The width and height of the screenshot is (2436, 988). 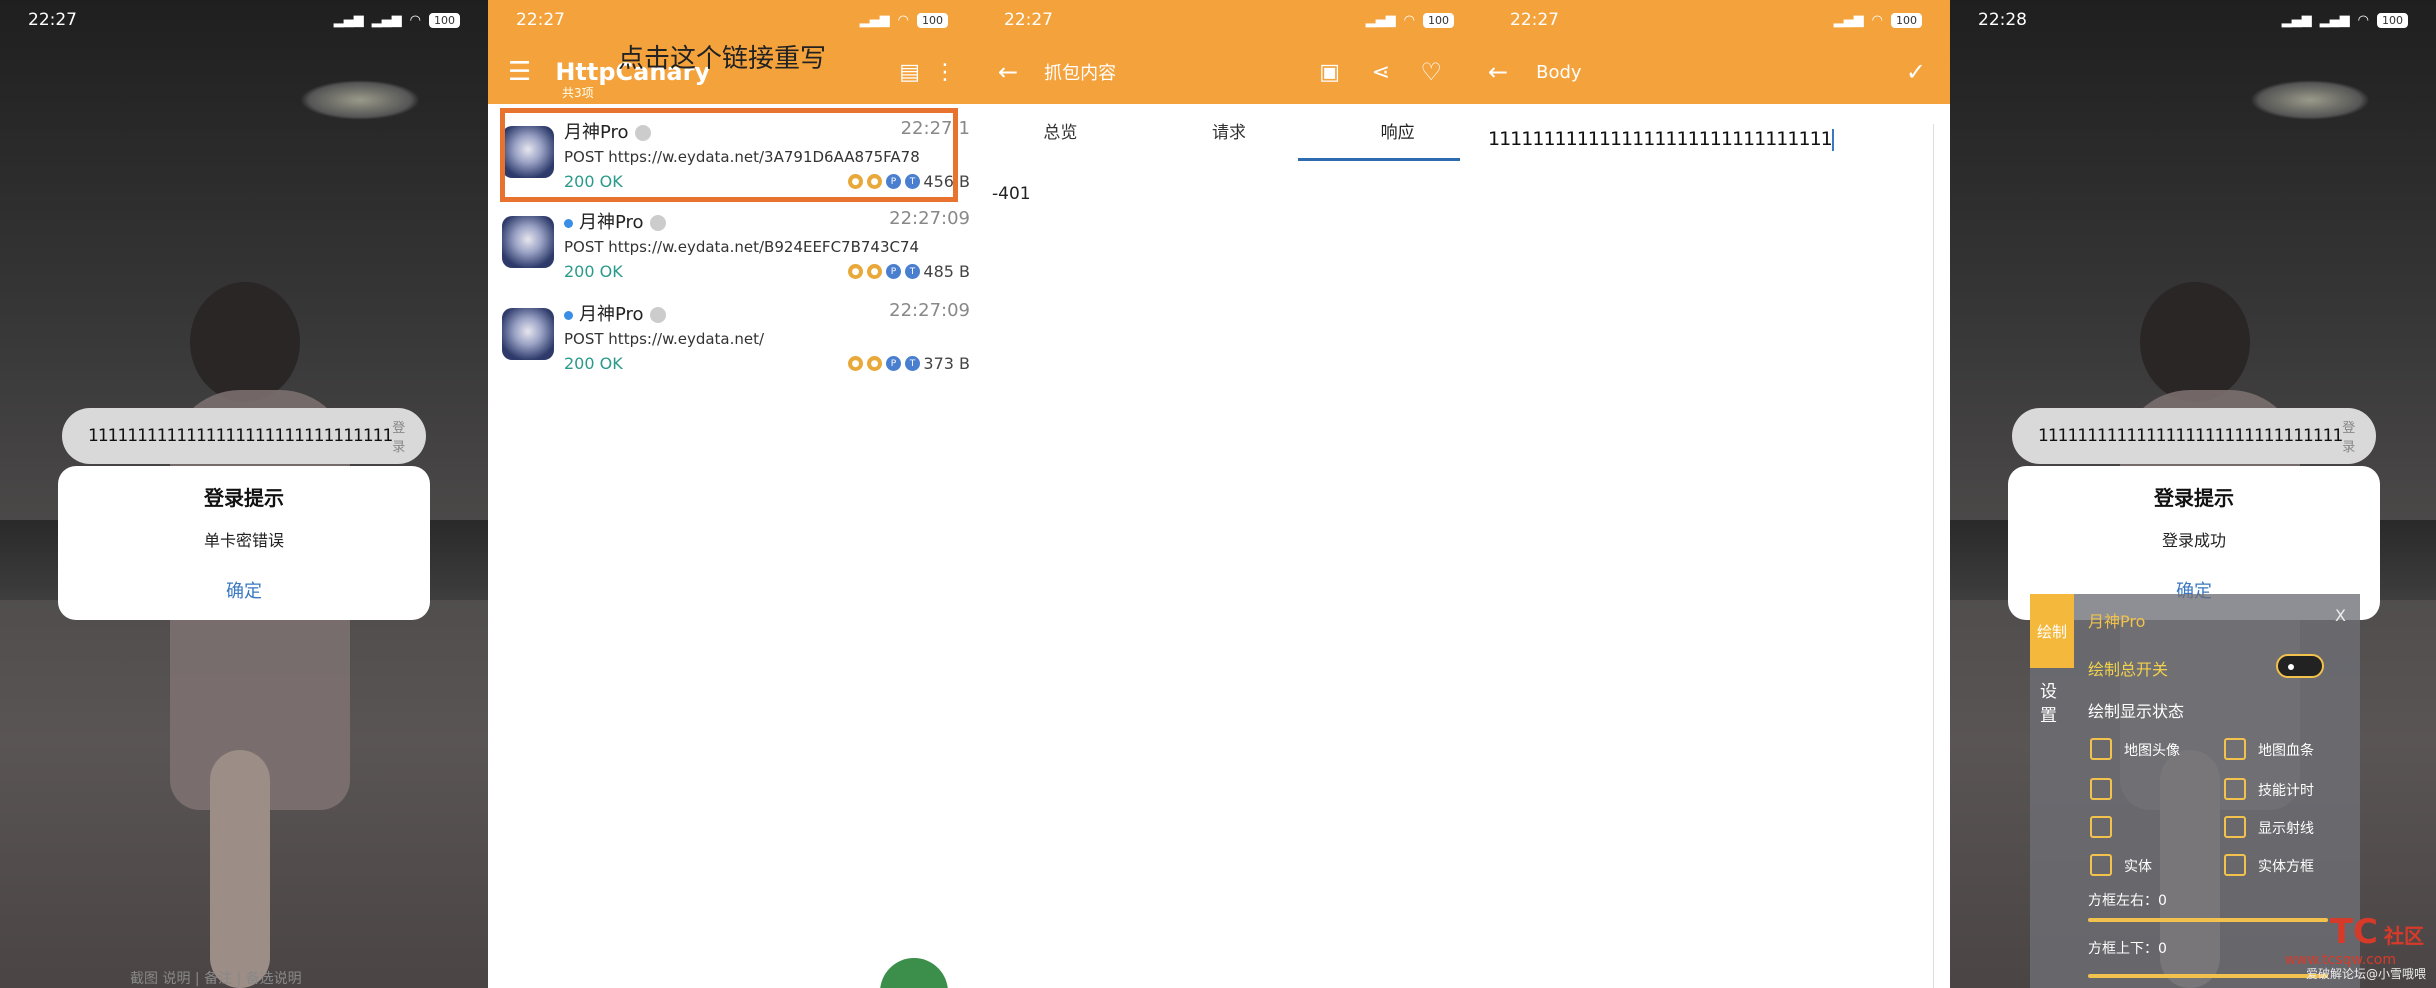 I want to click on tab-overview: 总览, so click(x=1060, y=133).